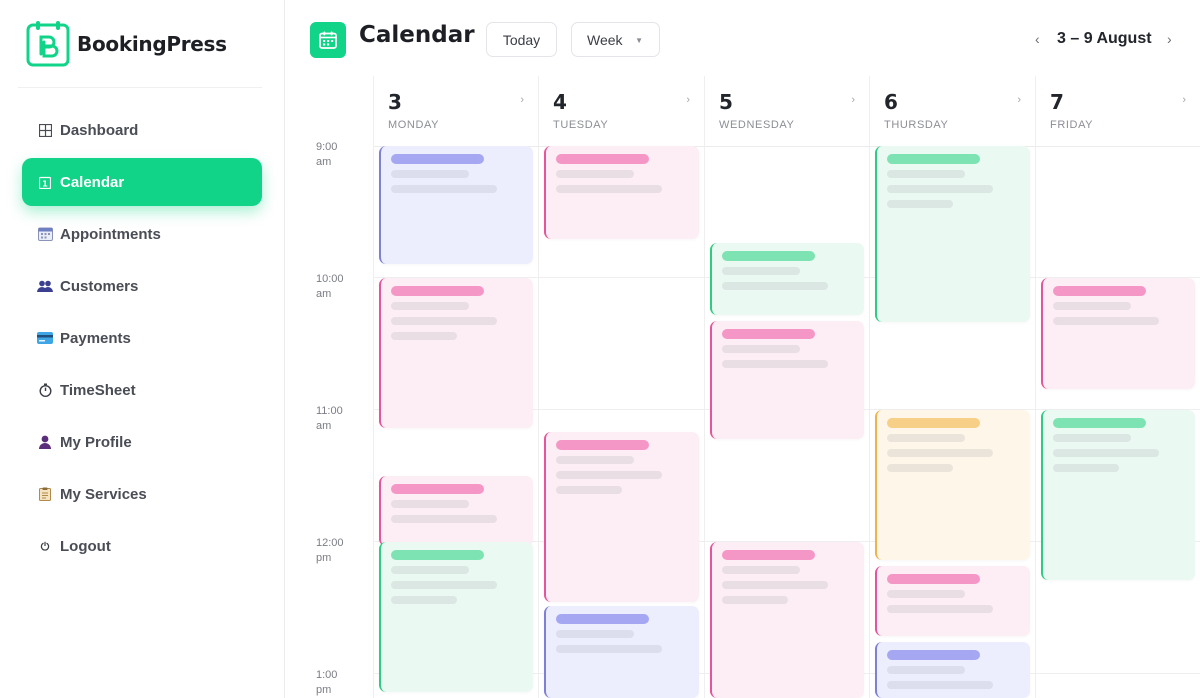 The height and width of the screenshot is (698, 1200). What do you see at coordinates (142, 130) in the screenshot?
I see `sidebar-item-dashboard: Dashboard` at bounding box center [142, 130].